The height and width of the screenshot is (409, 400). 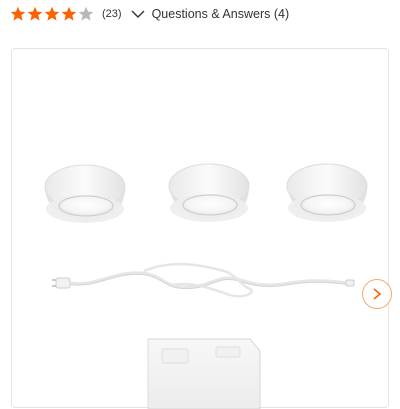 What do you see at coordinates (149, 14) in the screenshot?
I see `rating-bar: (23) Questions & Answers (4)` at bounding box center [149, 14].